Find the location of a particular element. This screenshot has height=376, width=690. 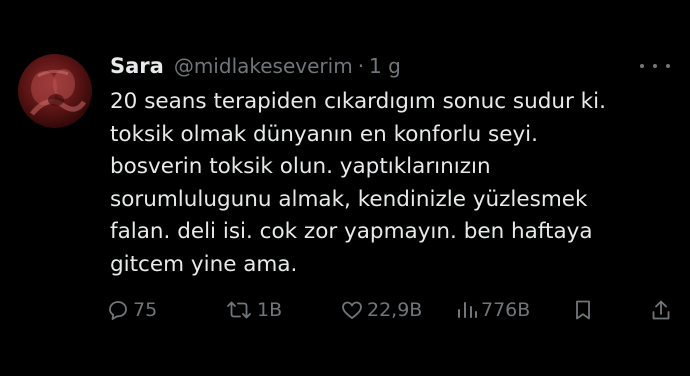

like-count: 22,9B is located at coordinates (395, 310).